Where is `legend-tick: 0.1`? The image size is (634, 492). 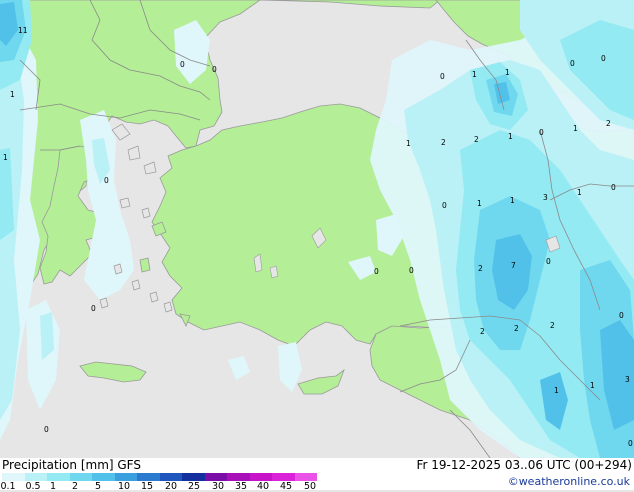 legend-tick: 0.1 is located at coordinates (8, 486).